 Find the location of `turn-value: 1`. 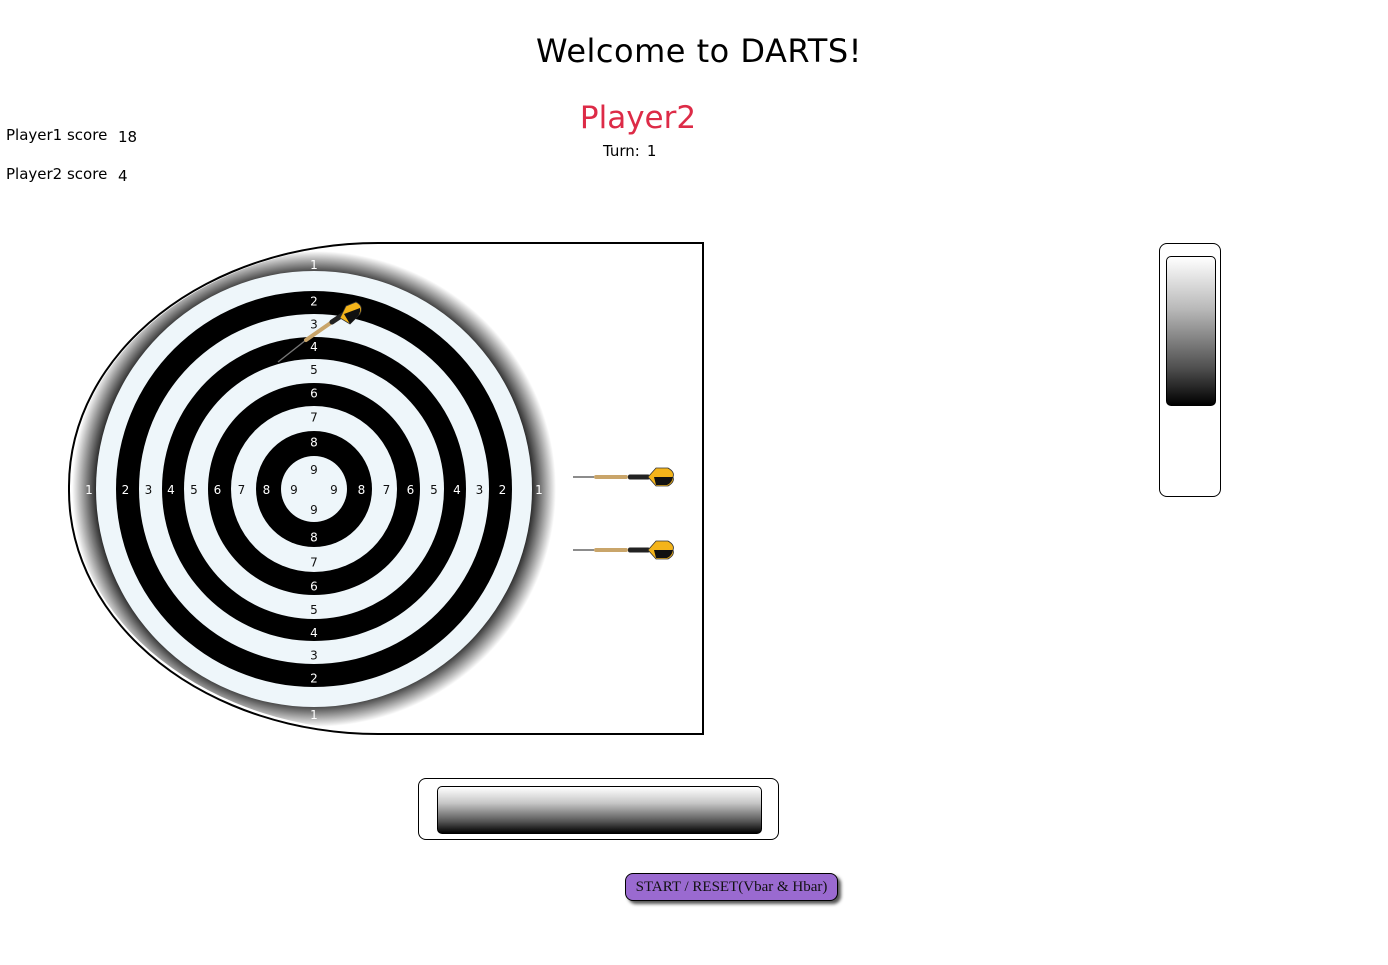

turn-value: 1 is located at coordinates (651, 151).